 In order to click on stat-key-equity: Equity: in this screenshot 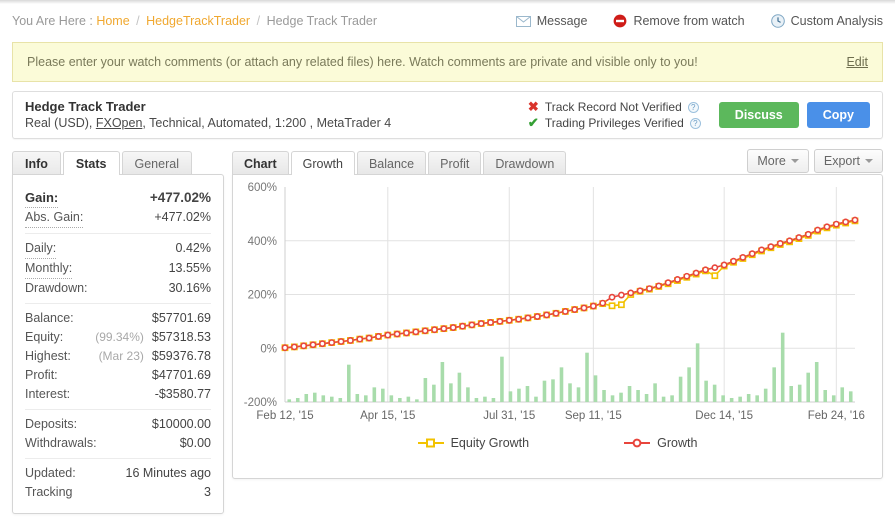, I will do `click(44, 337)`.